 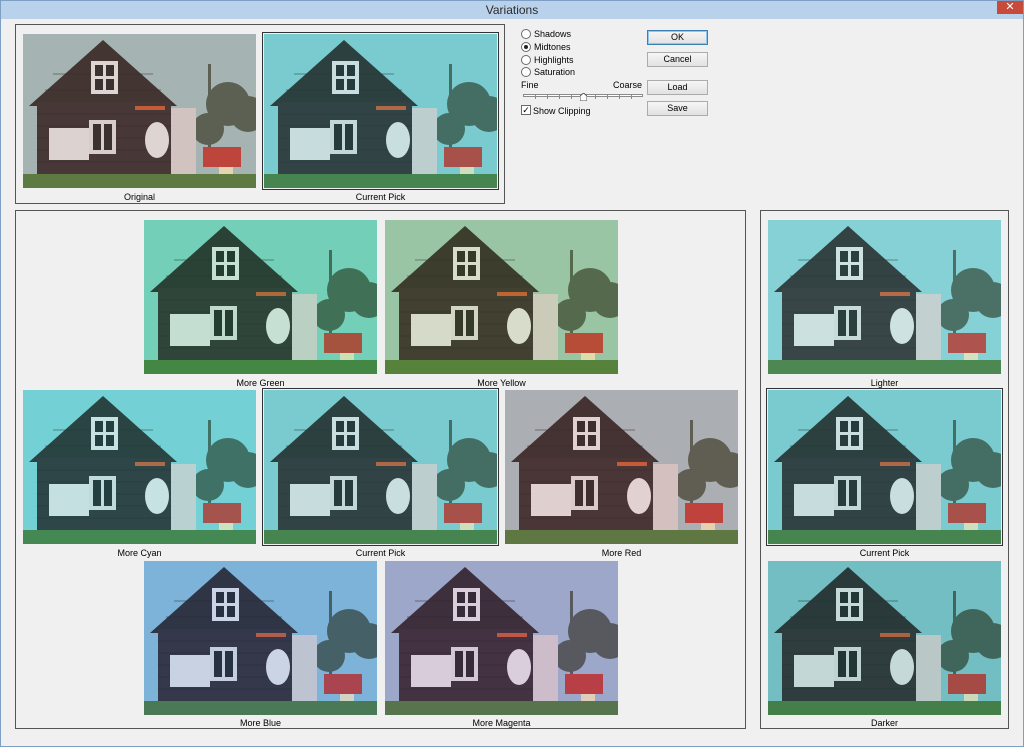 What do you see at coordinates (260, 383) in the screenshot?
I see `more-green-caption: More Green` at bounding box center [260, 383].